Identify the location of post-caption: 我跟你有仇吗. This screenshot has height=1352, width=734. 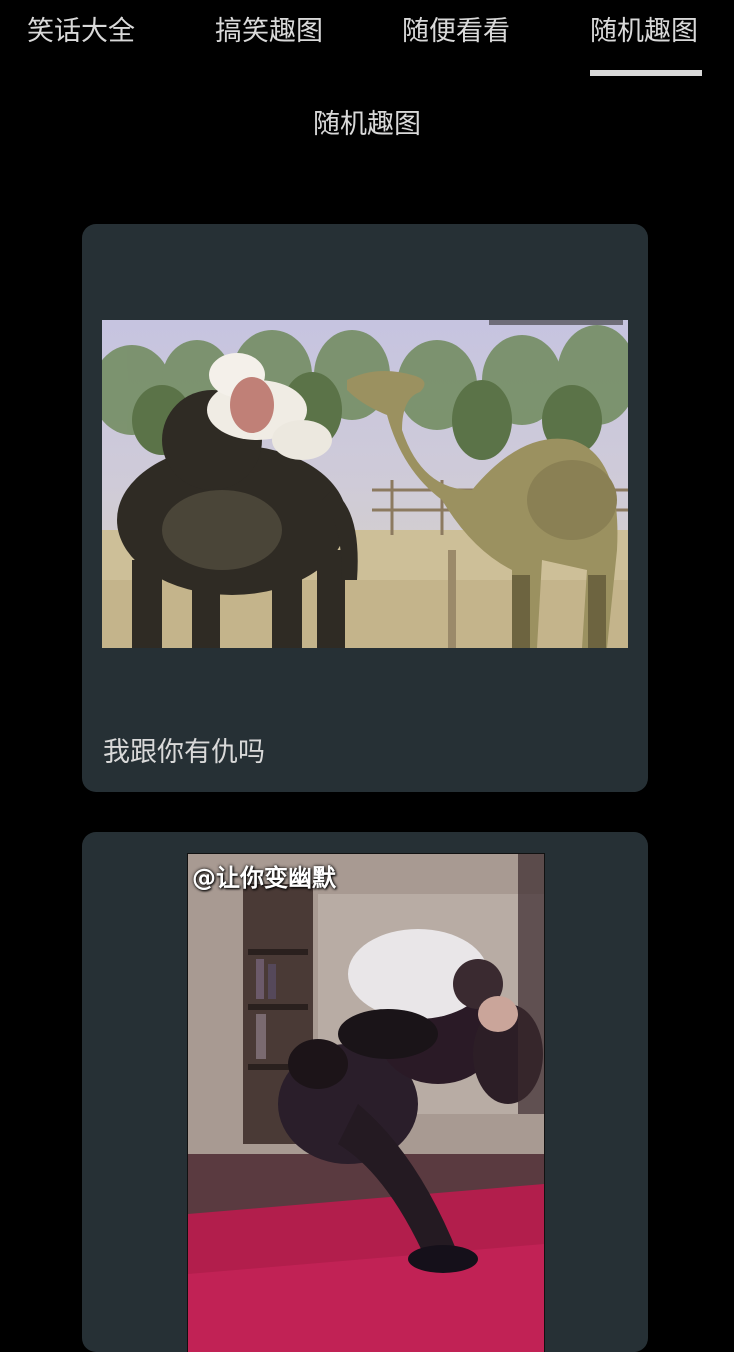
(184, 752).